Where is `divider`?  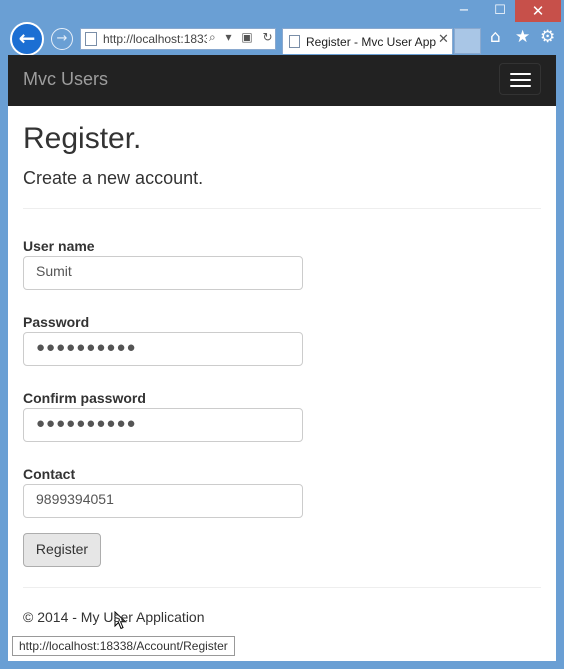
divider is located at coordinates (282, 208).